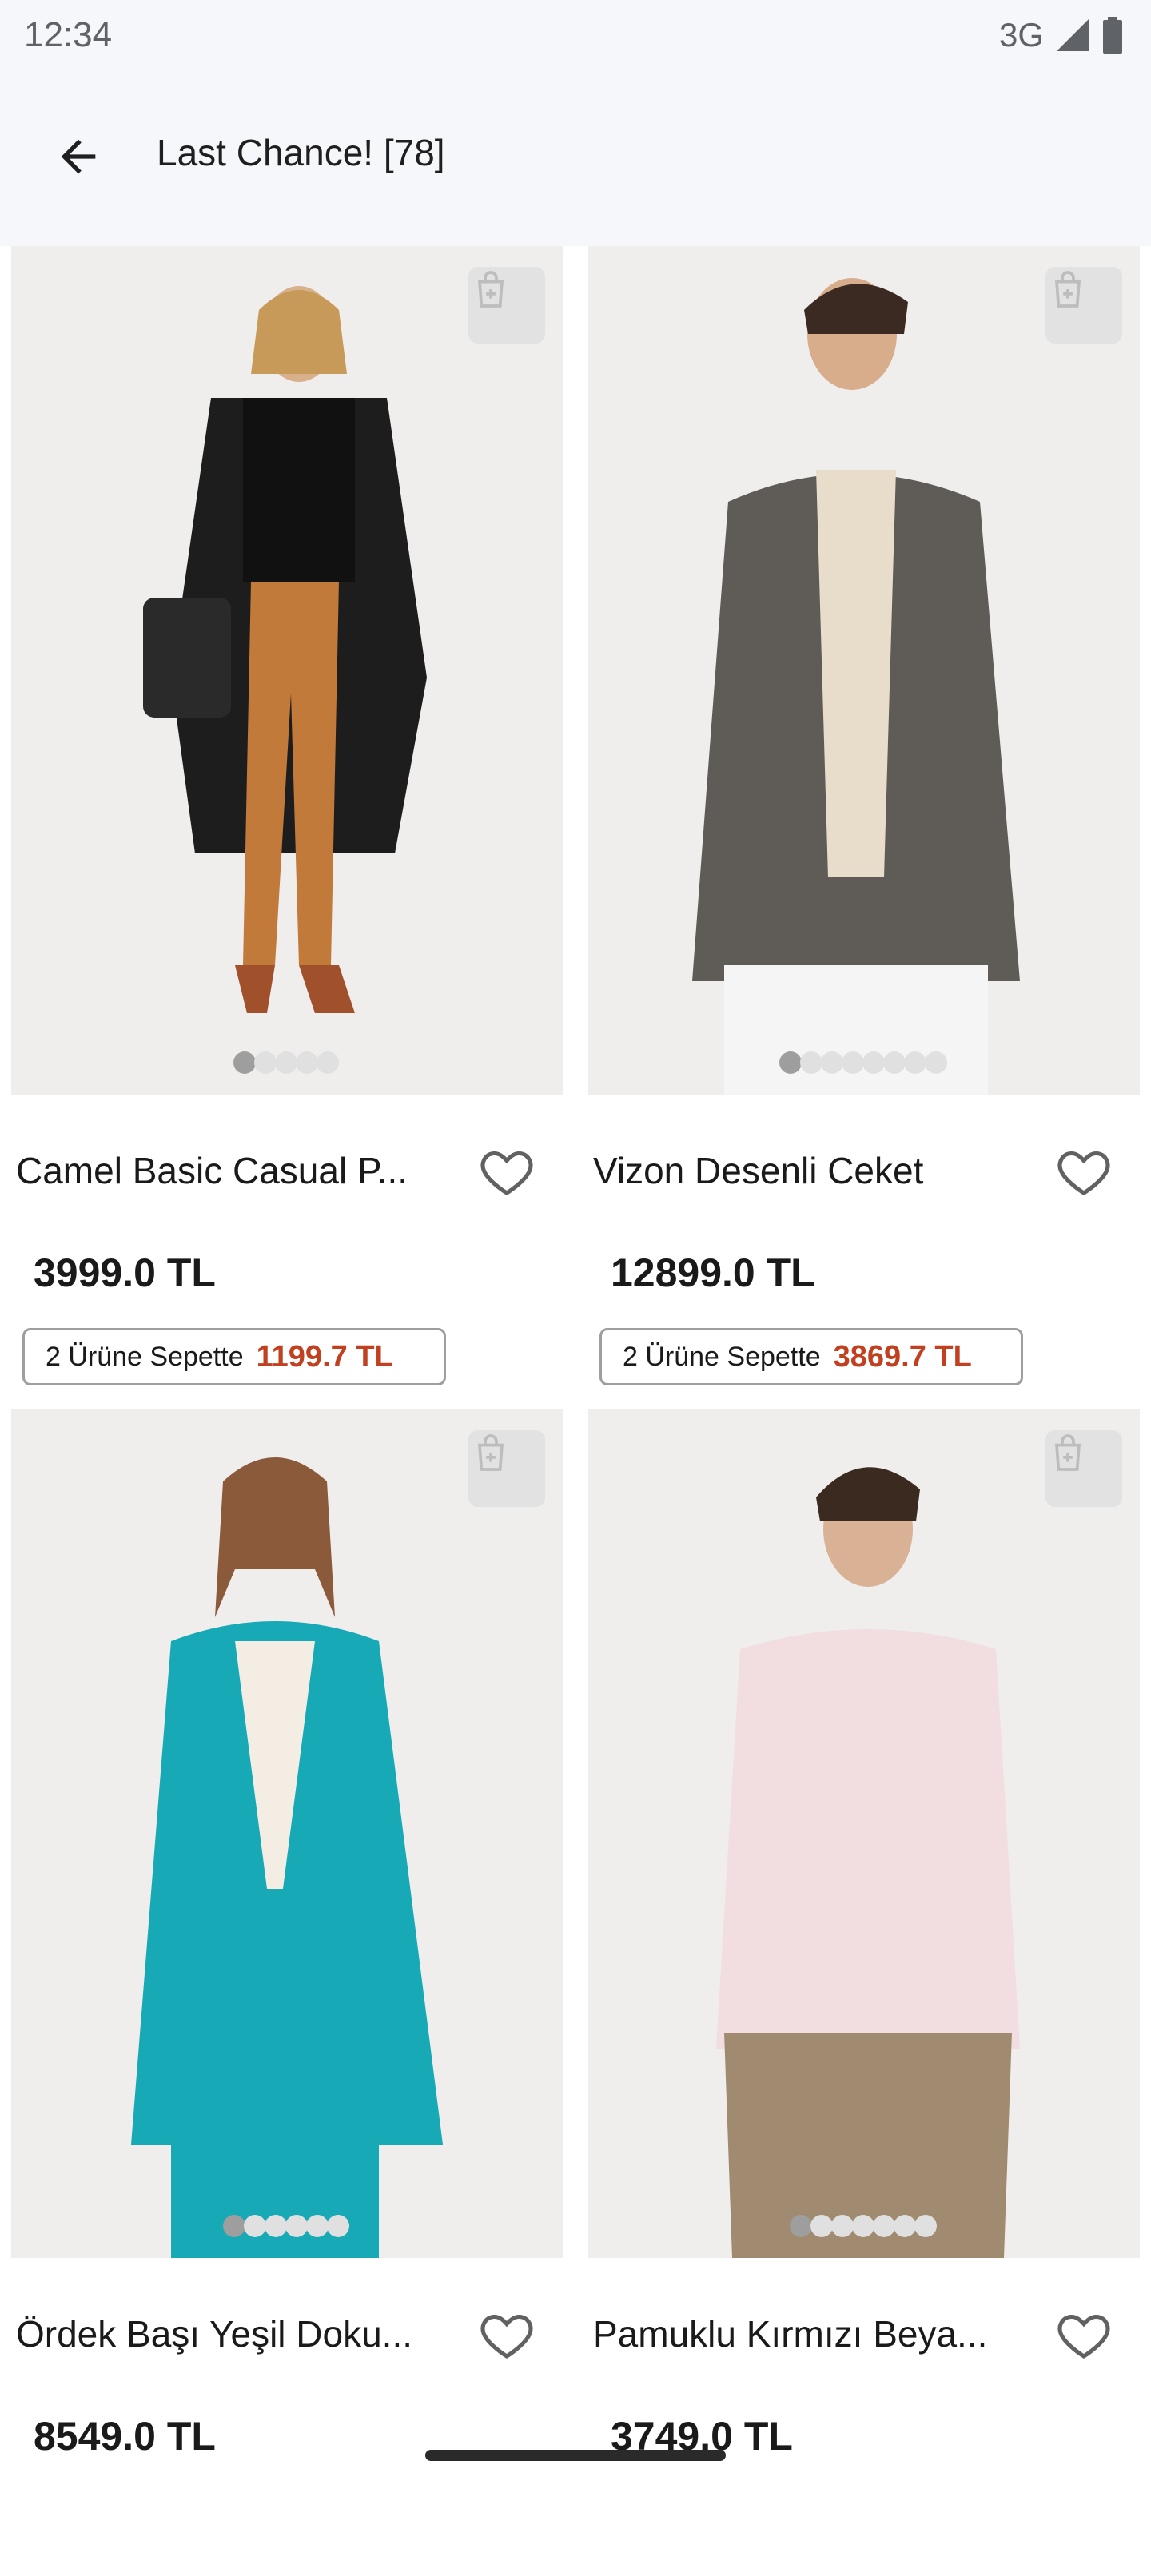 The height and width of the screenshot is (2576, 1151). I want to click on arrow-left-icon, so click(79, 156).